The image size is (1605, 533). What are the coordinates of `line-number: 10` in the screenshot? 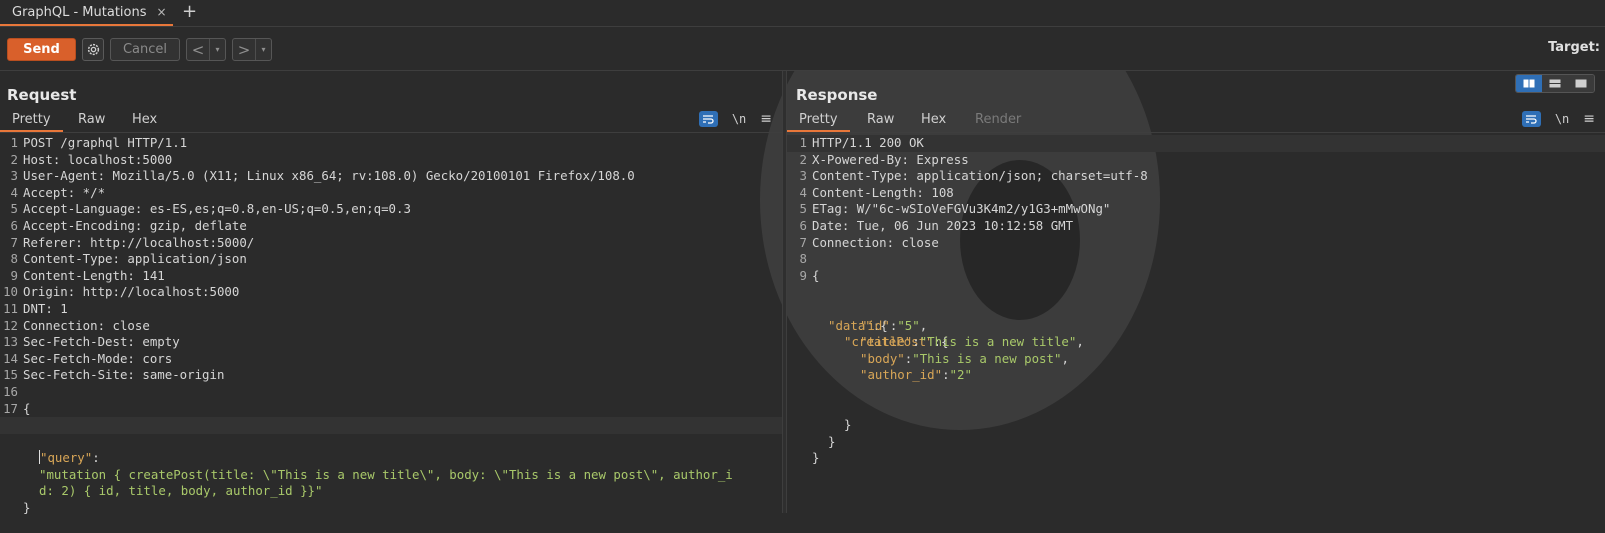 It's located at (10, 292).